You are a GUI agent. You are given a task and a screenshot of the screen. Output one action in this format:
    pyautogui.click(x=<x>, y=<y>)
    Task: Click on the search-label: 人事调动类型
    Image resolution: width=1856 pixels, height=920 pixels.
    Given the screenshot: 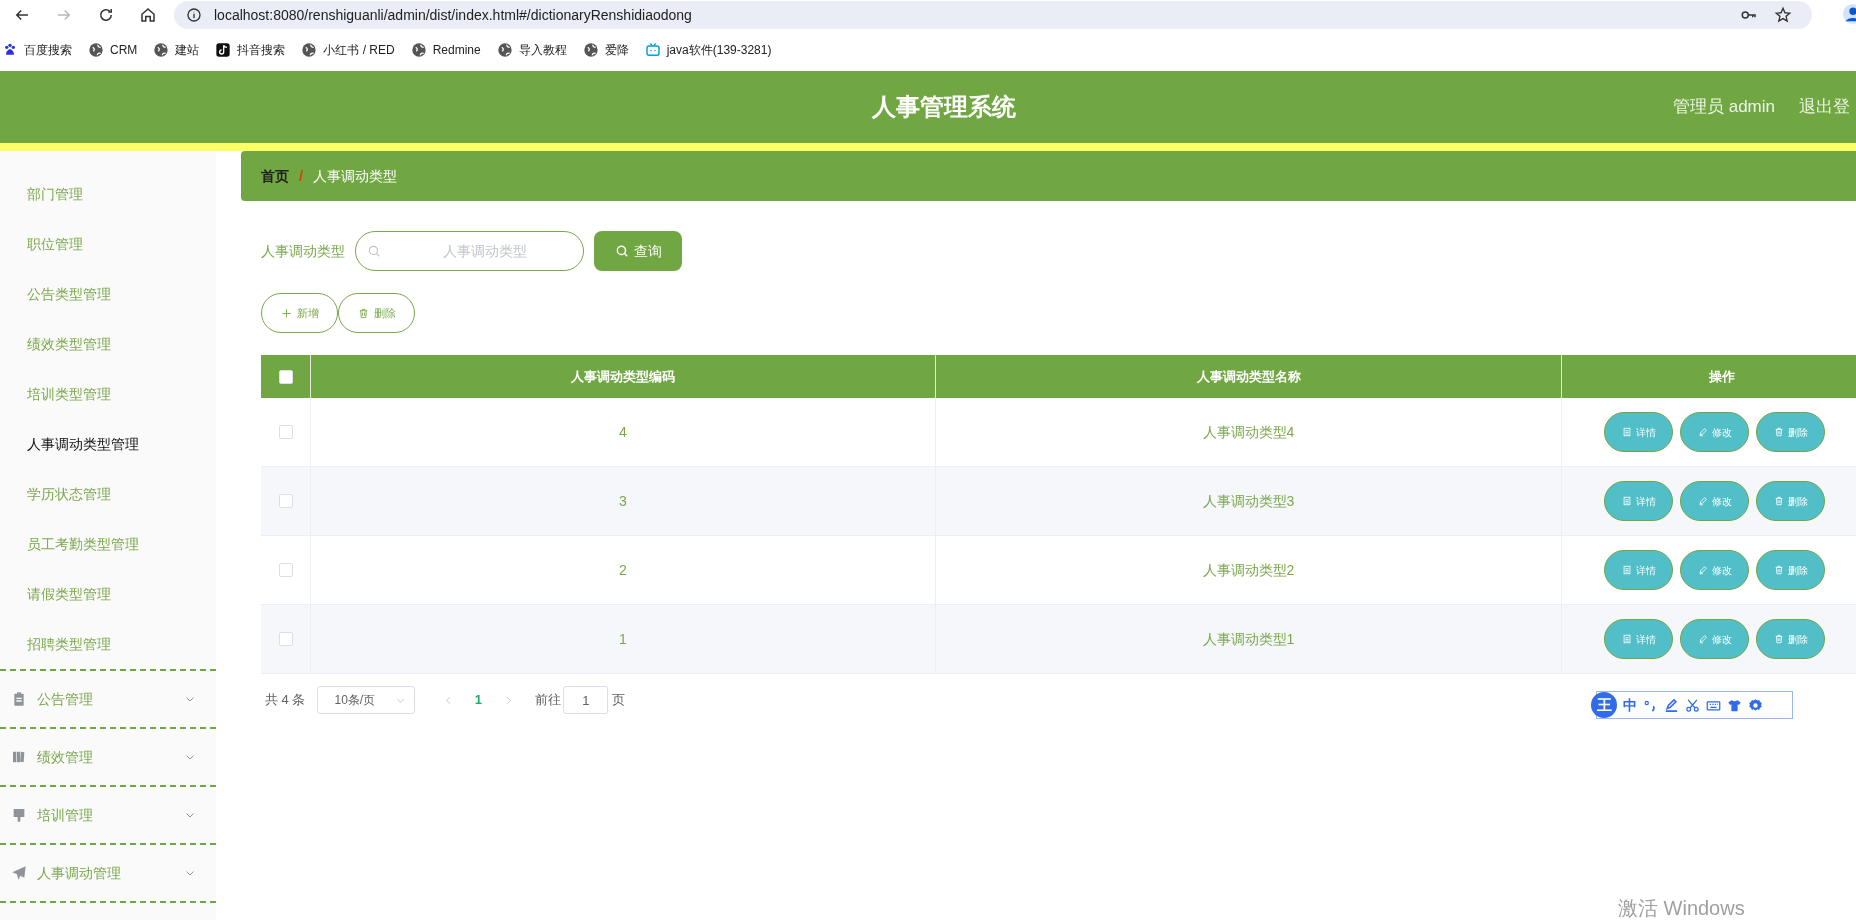 What is the action you would take?
    pyautogui.click(x=303, y=251)
    